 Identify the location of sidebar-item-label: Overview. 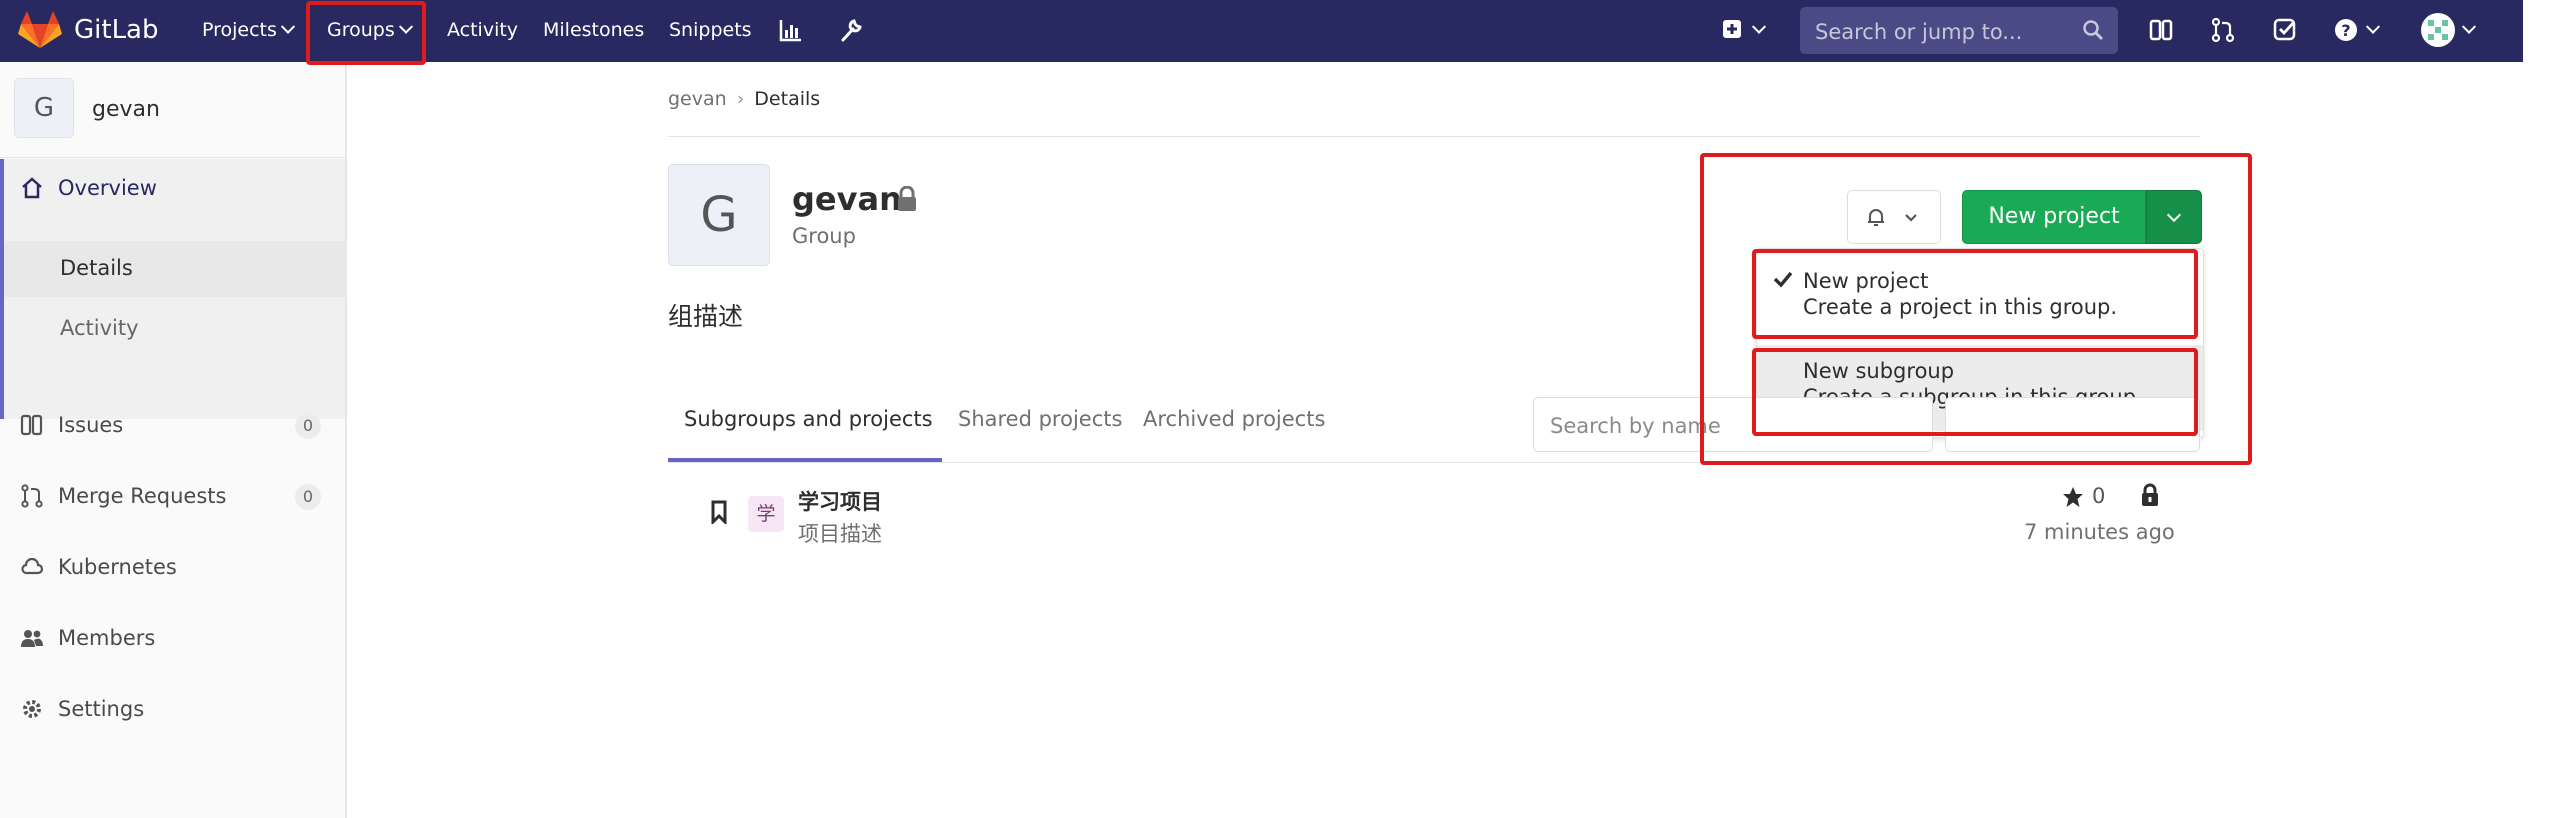
(107, 188).